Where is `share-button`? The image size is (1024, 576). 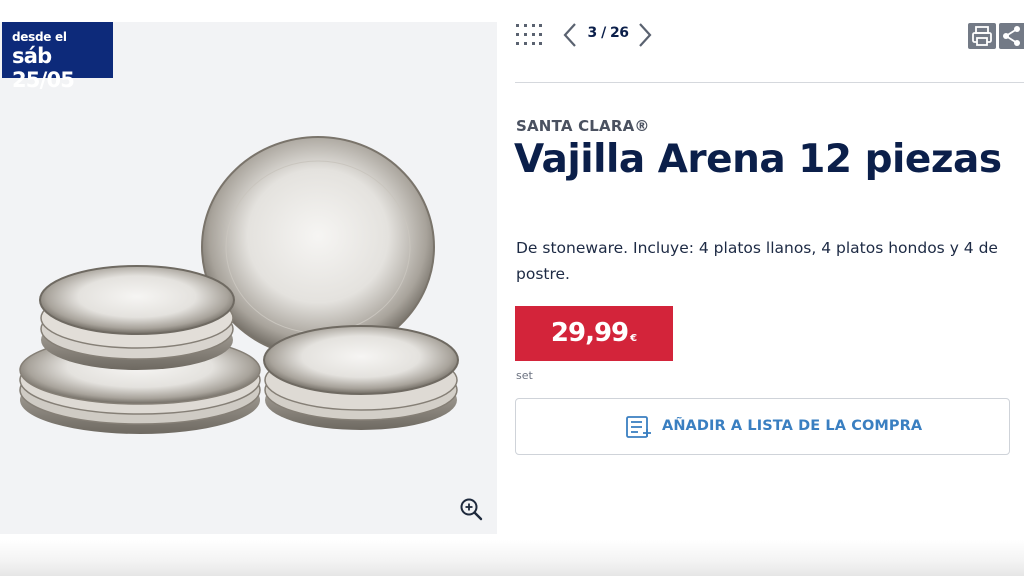
share-button is located at coordinates (1011, 36).